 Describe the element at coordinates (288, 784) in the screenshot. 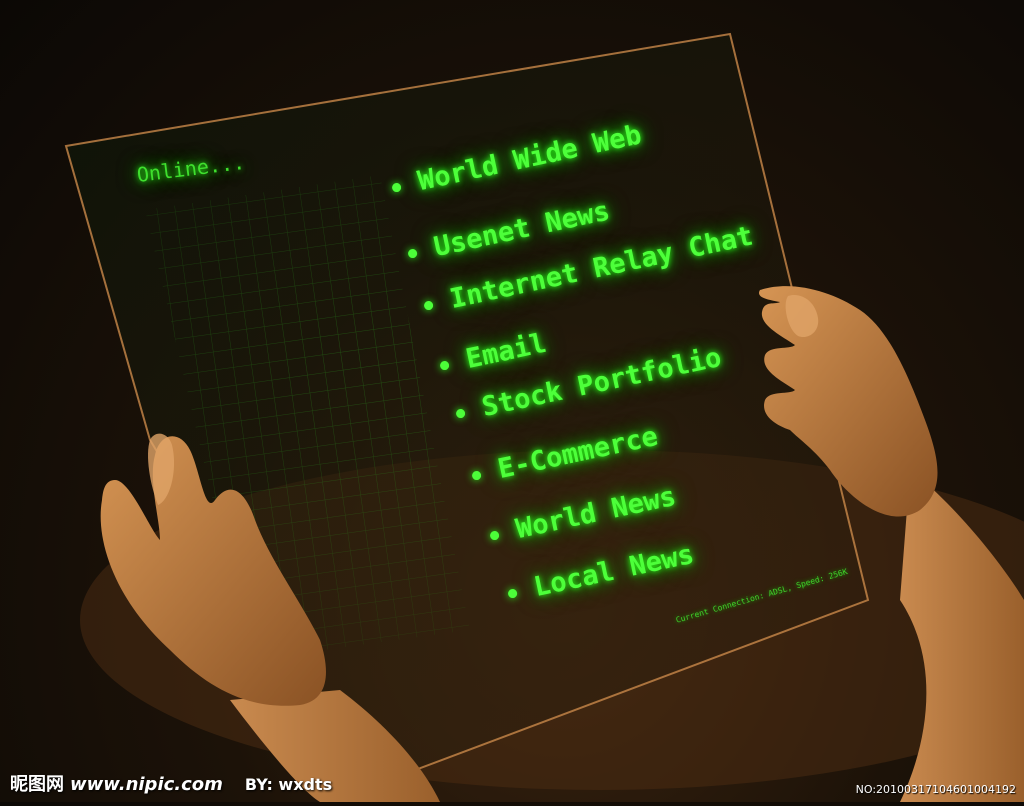

I see `watermark-author: BY: wxdts` at that location.